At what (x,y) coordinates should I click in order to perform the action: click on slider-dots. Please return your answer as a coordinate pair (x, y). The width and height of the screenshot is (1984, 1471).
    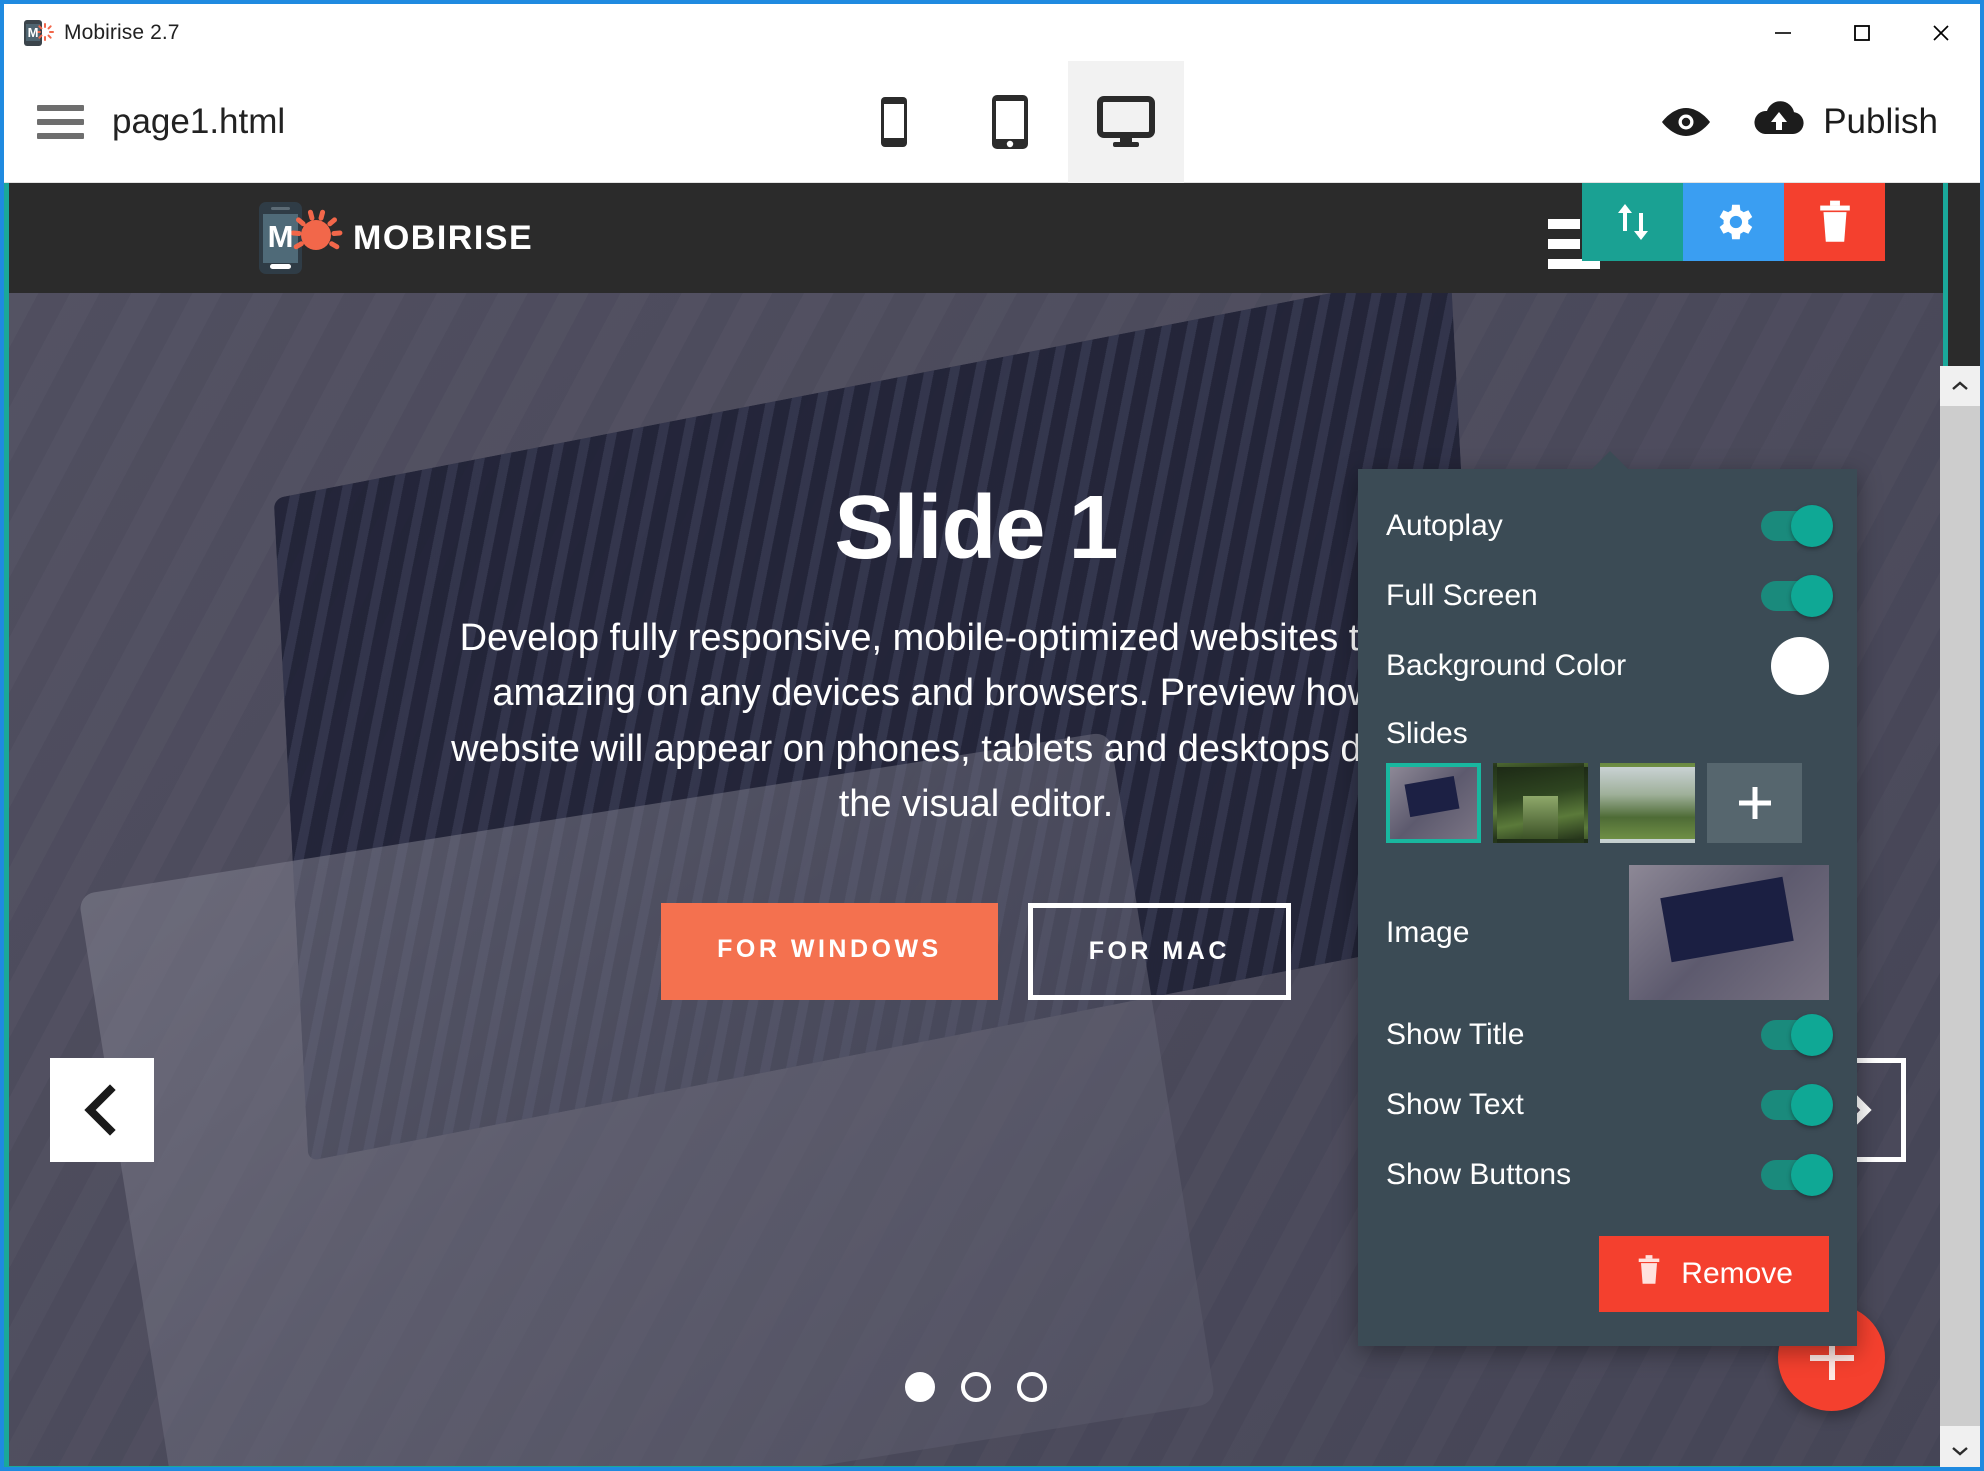
    Looking at the image, I should click on (976, 1387).